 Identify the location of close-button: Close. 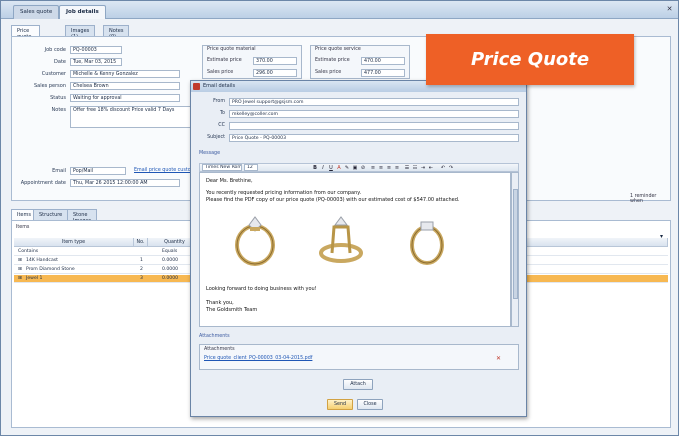
(370, 404).